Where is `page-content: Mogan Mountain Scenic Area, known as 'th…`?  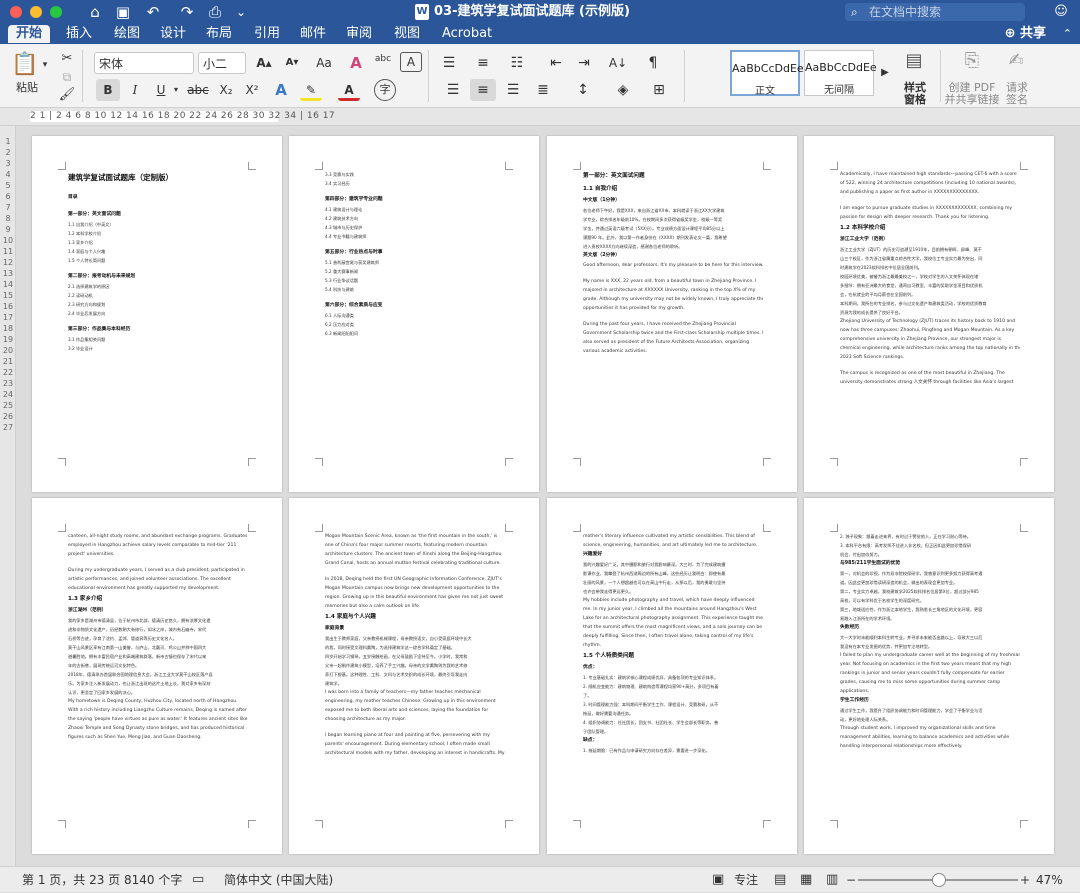
page-content: Mogan Mountain Scenic Area, known as 'th… is located at coordinates (415, 645).